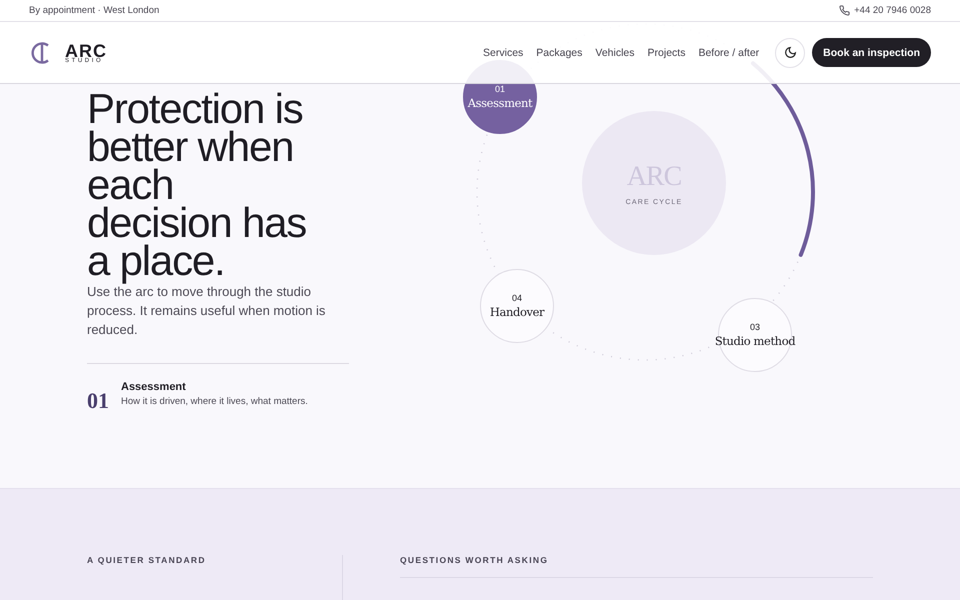 Image resolution: width=960 pixels, height=600 pixels. I want to click on nav-link: Services, so click(503, 52).